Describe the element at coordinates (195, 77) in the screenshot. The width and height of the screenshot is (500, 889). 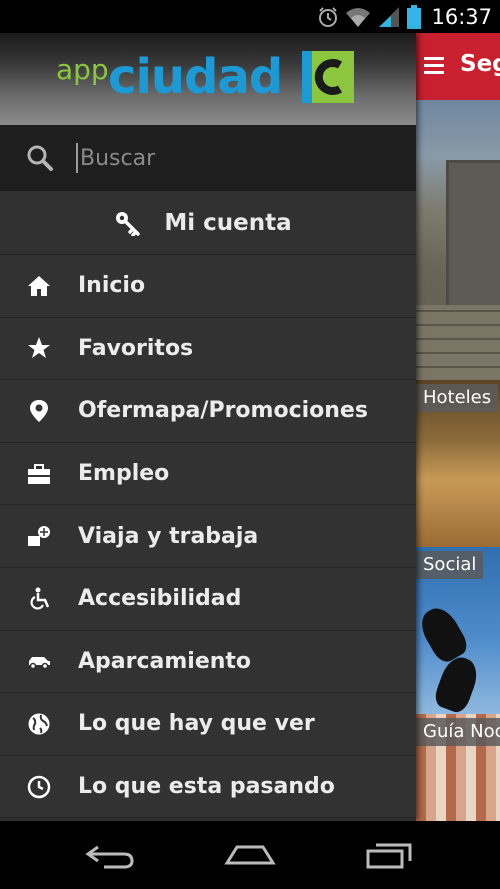
I see `logo-ciudad-text: ciudad` at that location.